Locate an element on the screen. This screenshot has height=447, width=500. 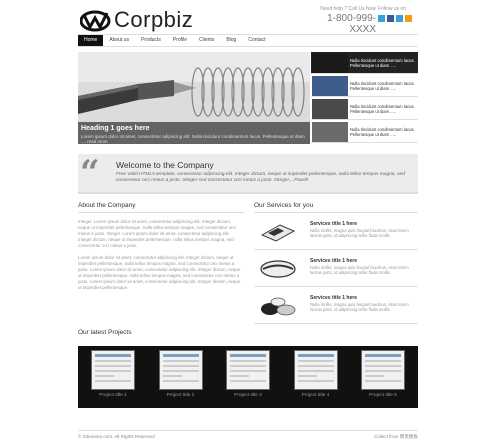
floppy-disk-icon is located at coordinates (278, 233).